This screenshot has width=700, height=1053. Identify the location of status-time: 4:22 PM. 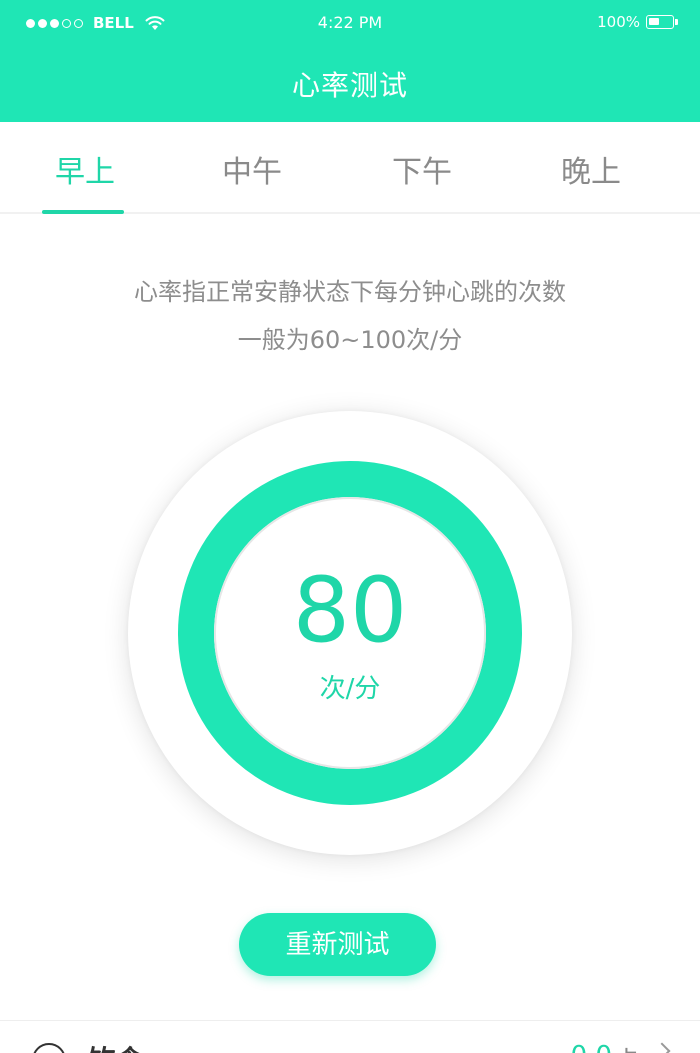
(350, 22).